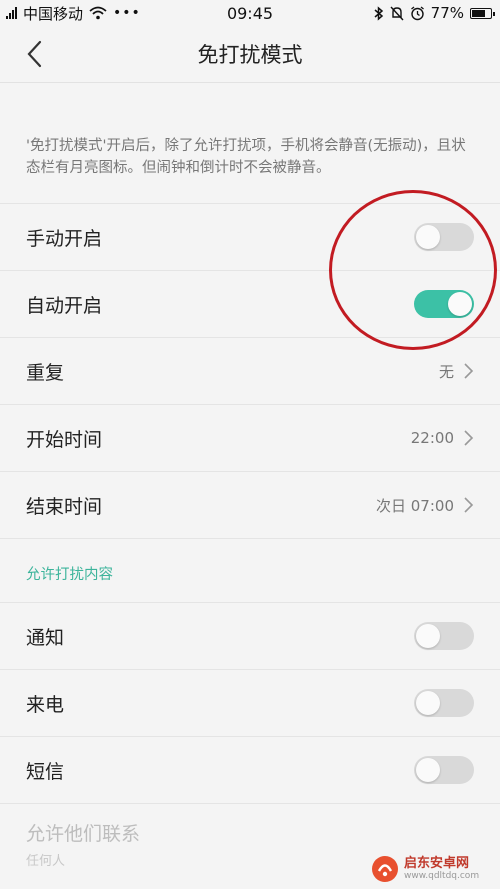 The image size is (500, 889). I want to click on row-label: 手动开启, so click(64, 238).